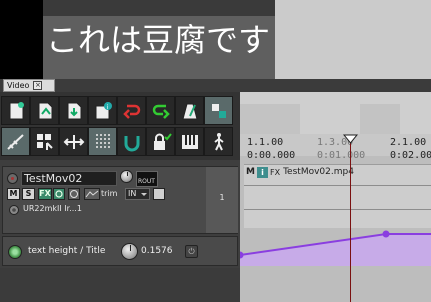  I want to click on envelope-active-toggle, so click(15, 252).